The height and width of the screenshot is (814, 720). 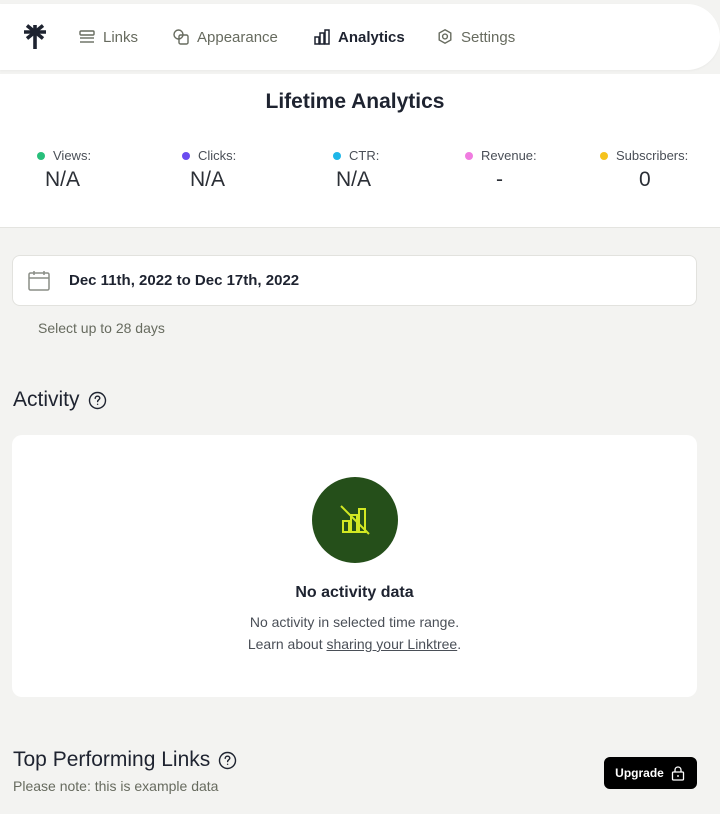 What do you see at coordinates (217, 155) in the screenshot?
I see `stat-label: Clicks:` at bounding box center [217, 155].